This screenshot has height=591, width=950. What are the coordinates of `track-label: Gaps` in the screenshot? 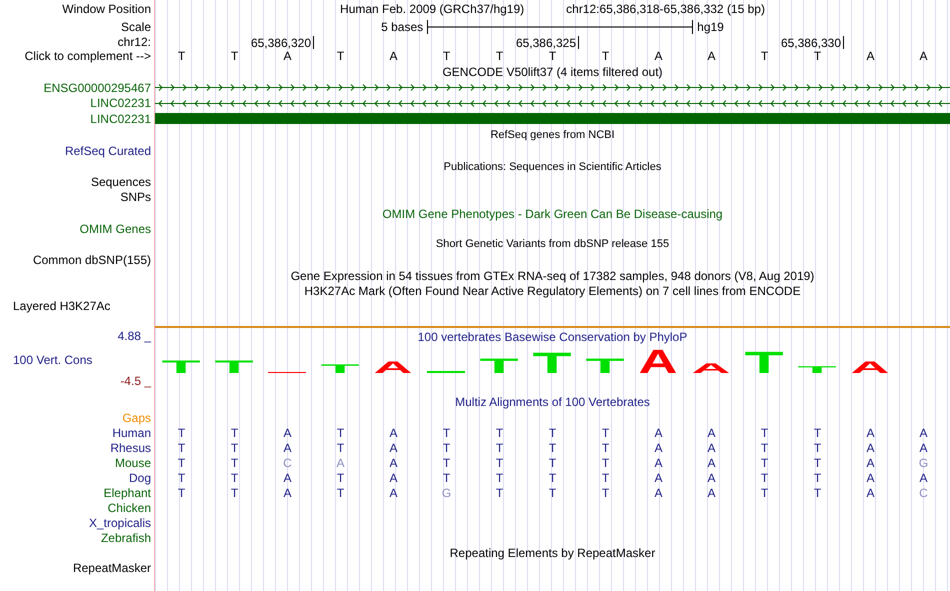 It's located at (136, 417).